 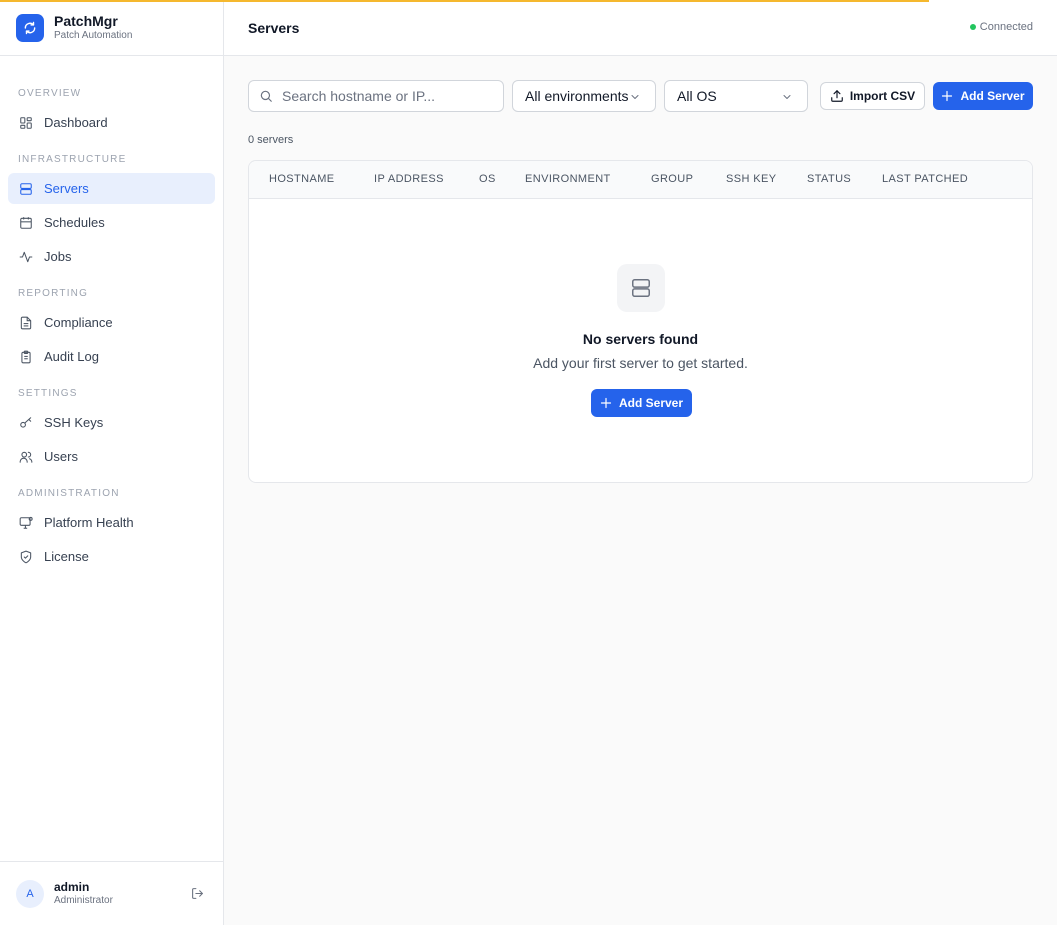 I want to click on column-header-status: STATUS, so click(x=829, y=179).